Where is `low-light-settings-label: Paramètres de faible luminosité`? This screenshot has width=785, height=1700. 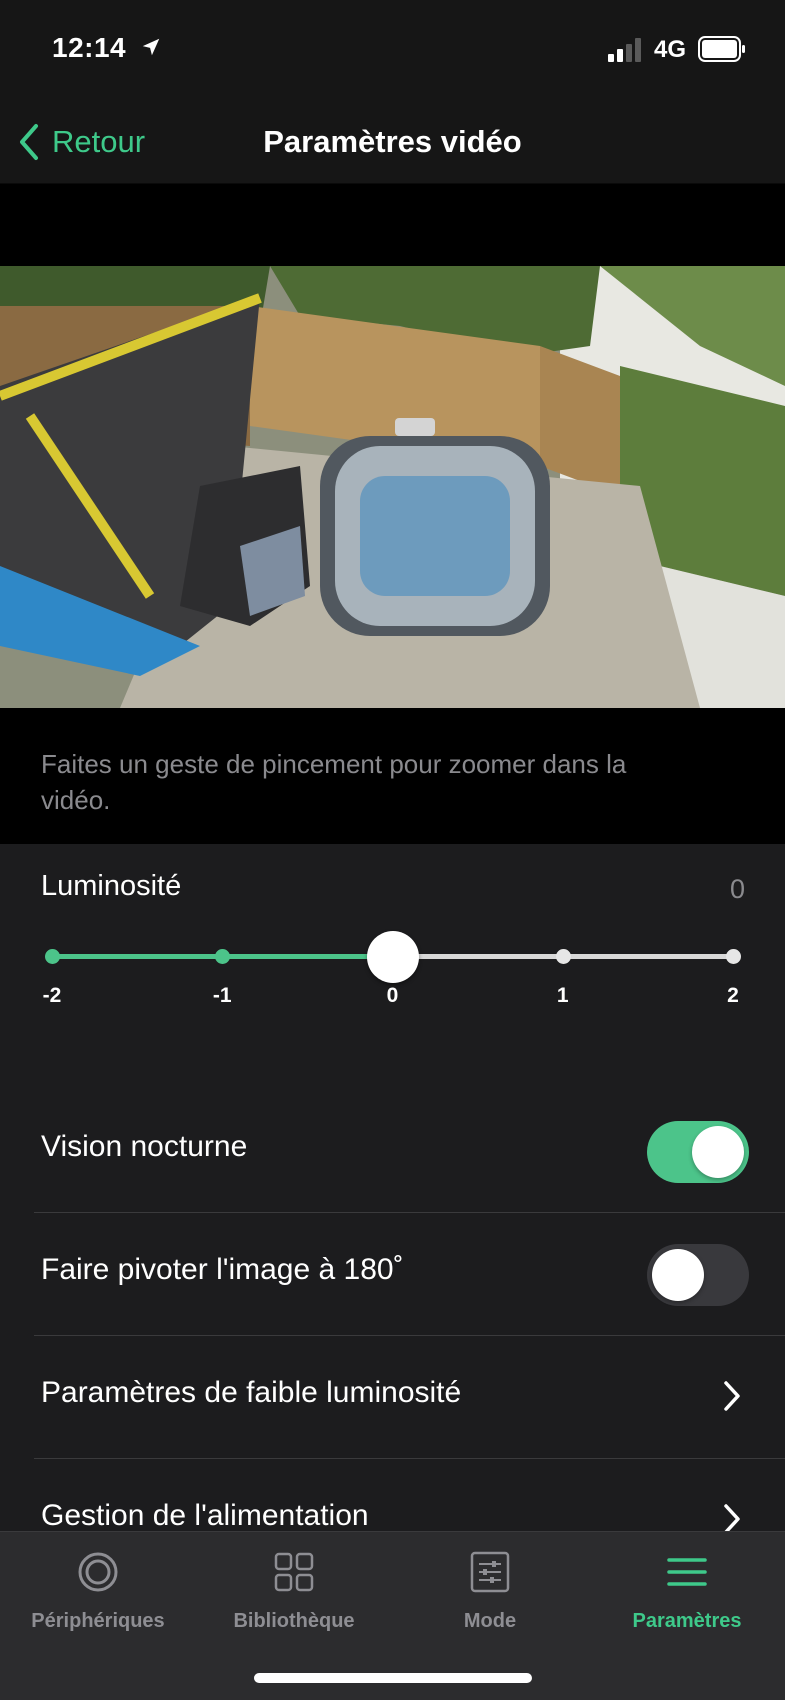
low-light-settings-label: Paramètres de faible luminosité is located at coordinates (251, 1392).